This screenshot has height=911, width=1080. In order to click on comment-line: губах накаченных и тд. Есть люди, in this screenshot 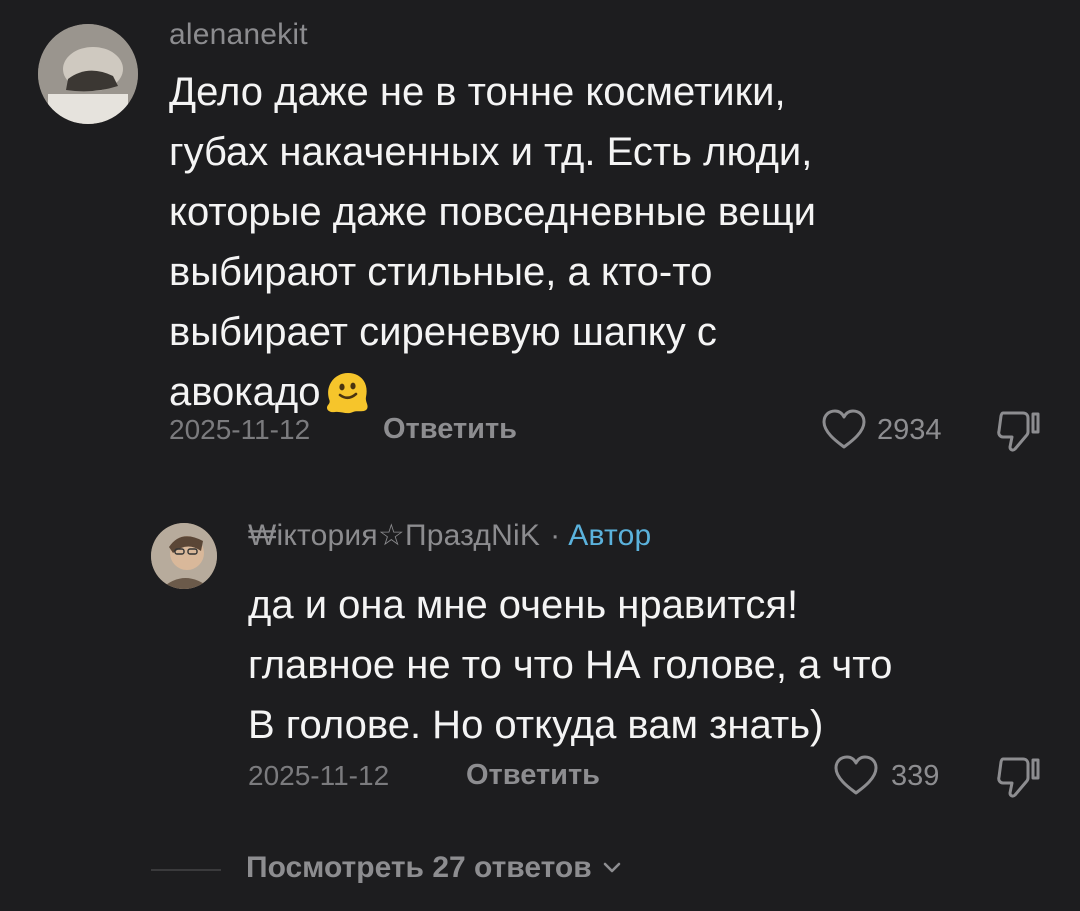, I will do `click(491, 152)`.